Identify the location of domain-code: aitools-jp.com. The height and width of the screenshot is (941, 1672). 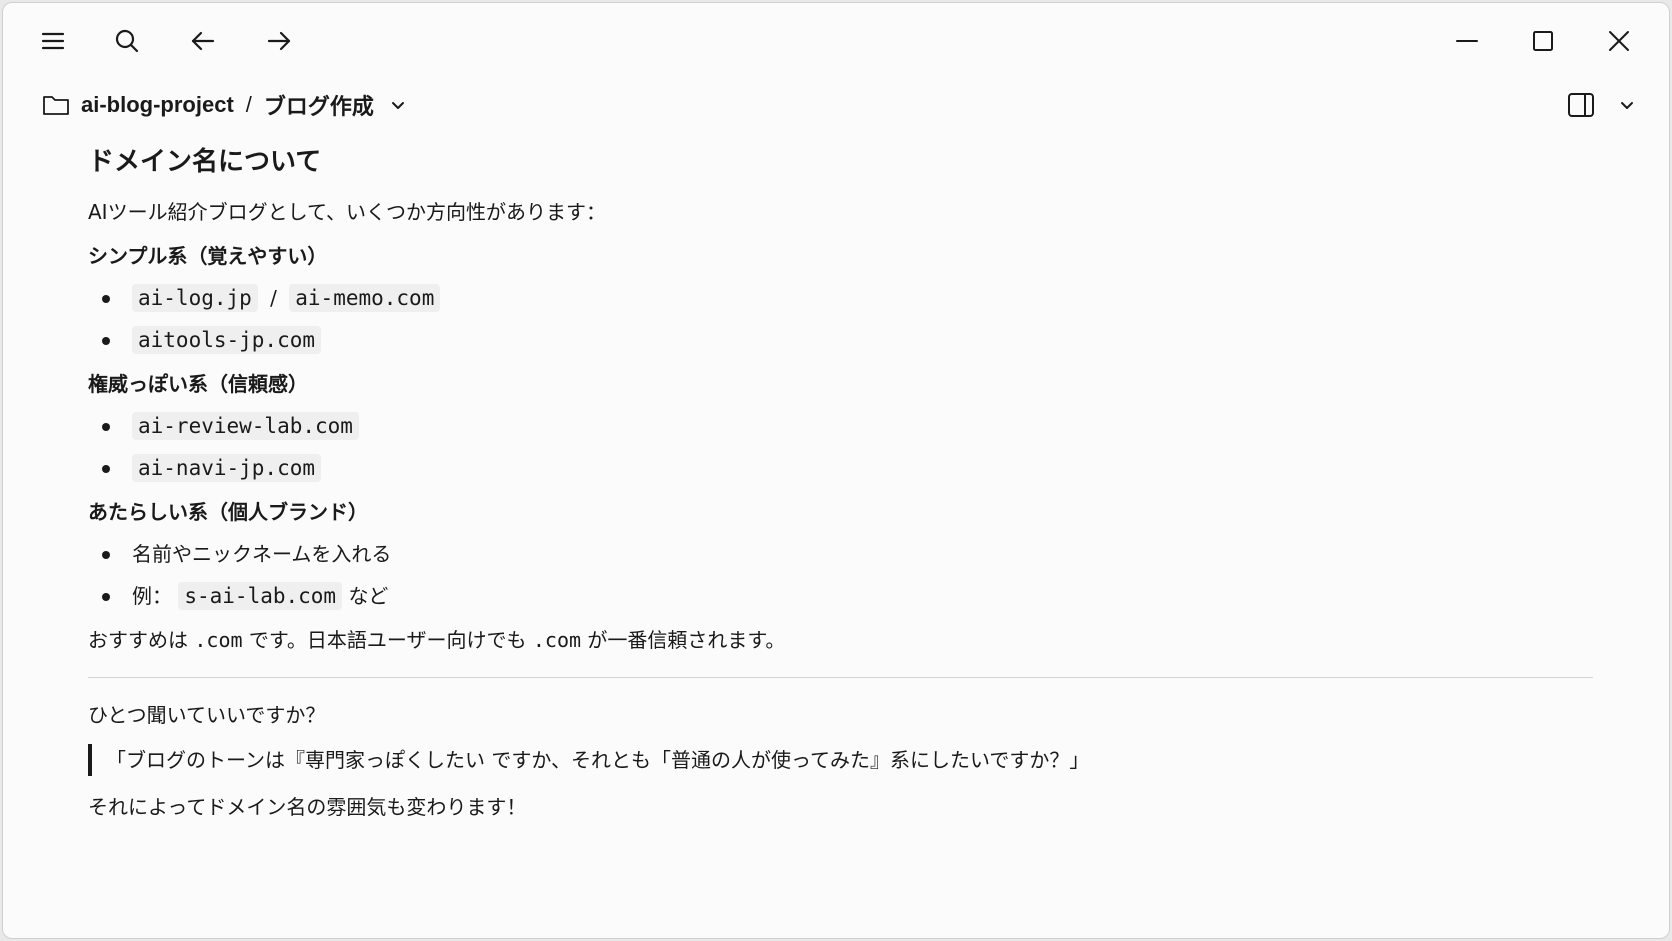
(227, 340).